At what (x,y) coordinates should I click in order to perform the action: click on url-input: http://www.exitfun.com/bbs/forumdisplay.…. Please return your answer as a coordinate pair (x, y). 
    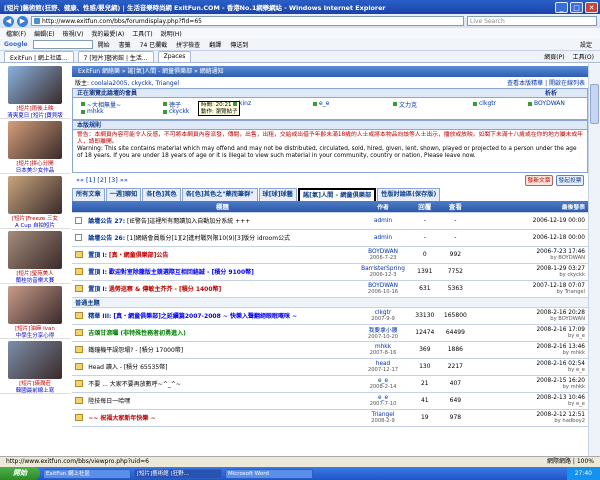
    Looking at the image, I should click on (247, 21).